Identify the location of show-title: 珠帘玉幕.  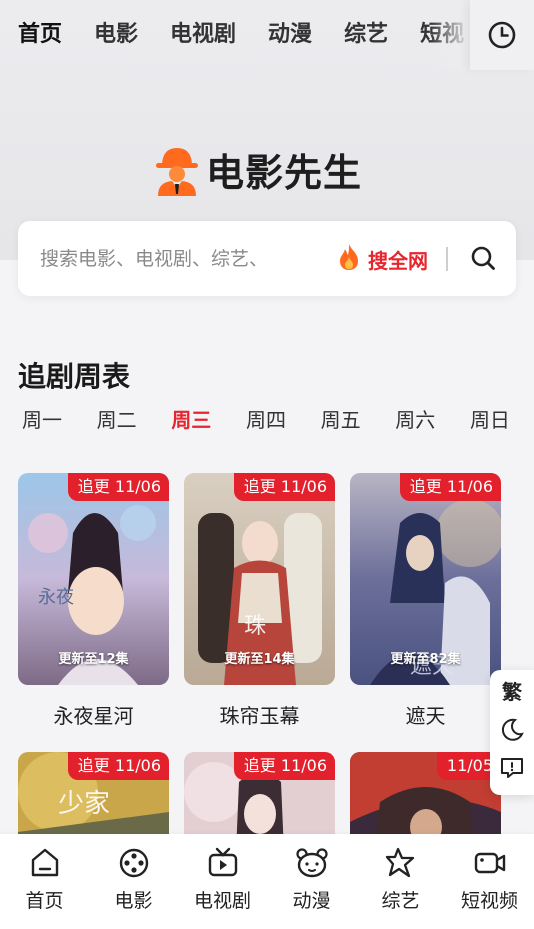
(259, 714).